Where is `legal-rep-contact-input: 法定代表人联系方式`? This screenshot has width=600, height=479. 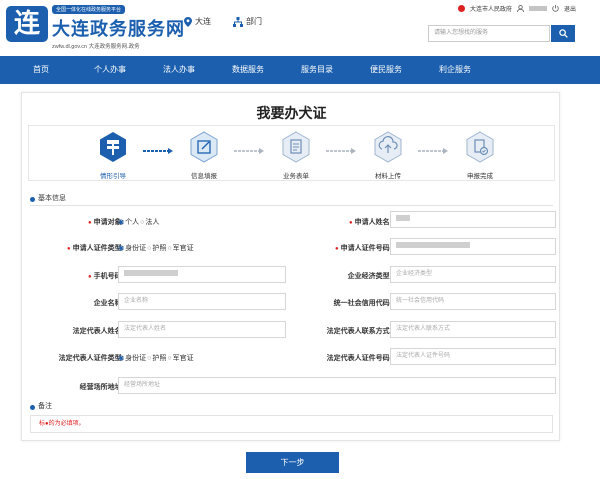
legal-rep-contact-input: 法定代表人联系方式 is located at coordinates (473, 329).